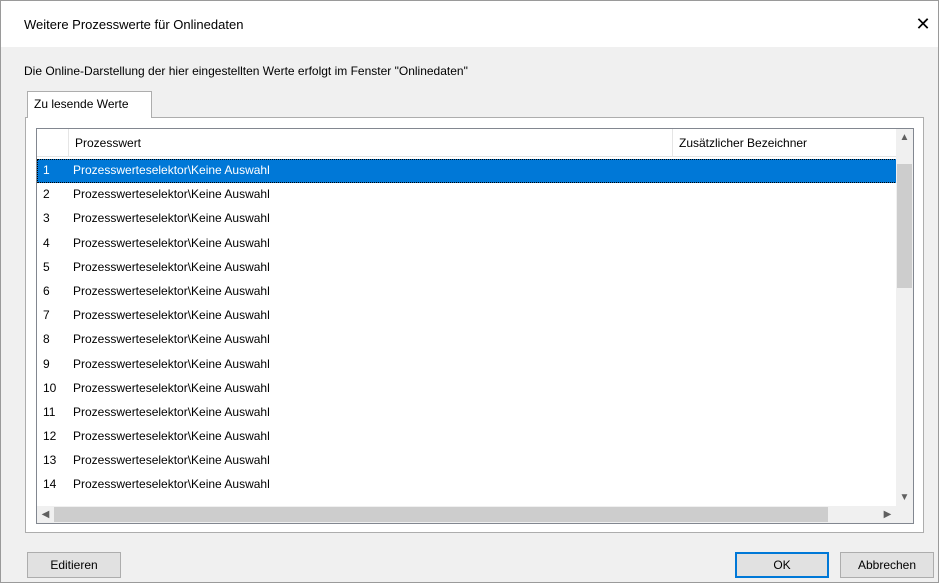 The image size is (939, 583). I want to click on window-title: Weitere Prozesswerte für Onlinedaten, so click(134, 24).